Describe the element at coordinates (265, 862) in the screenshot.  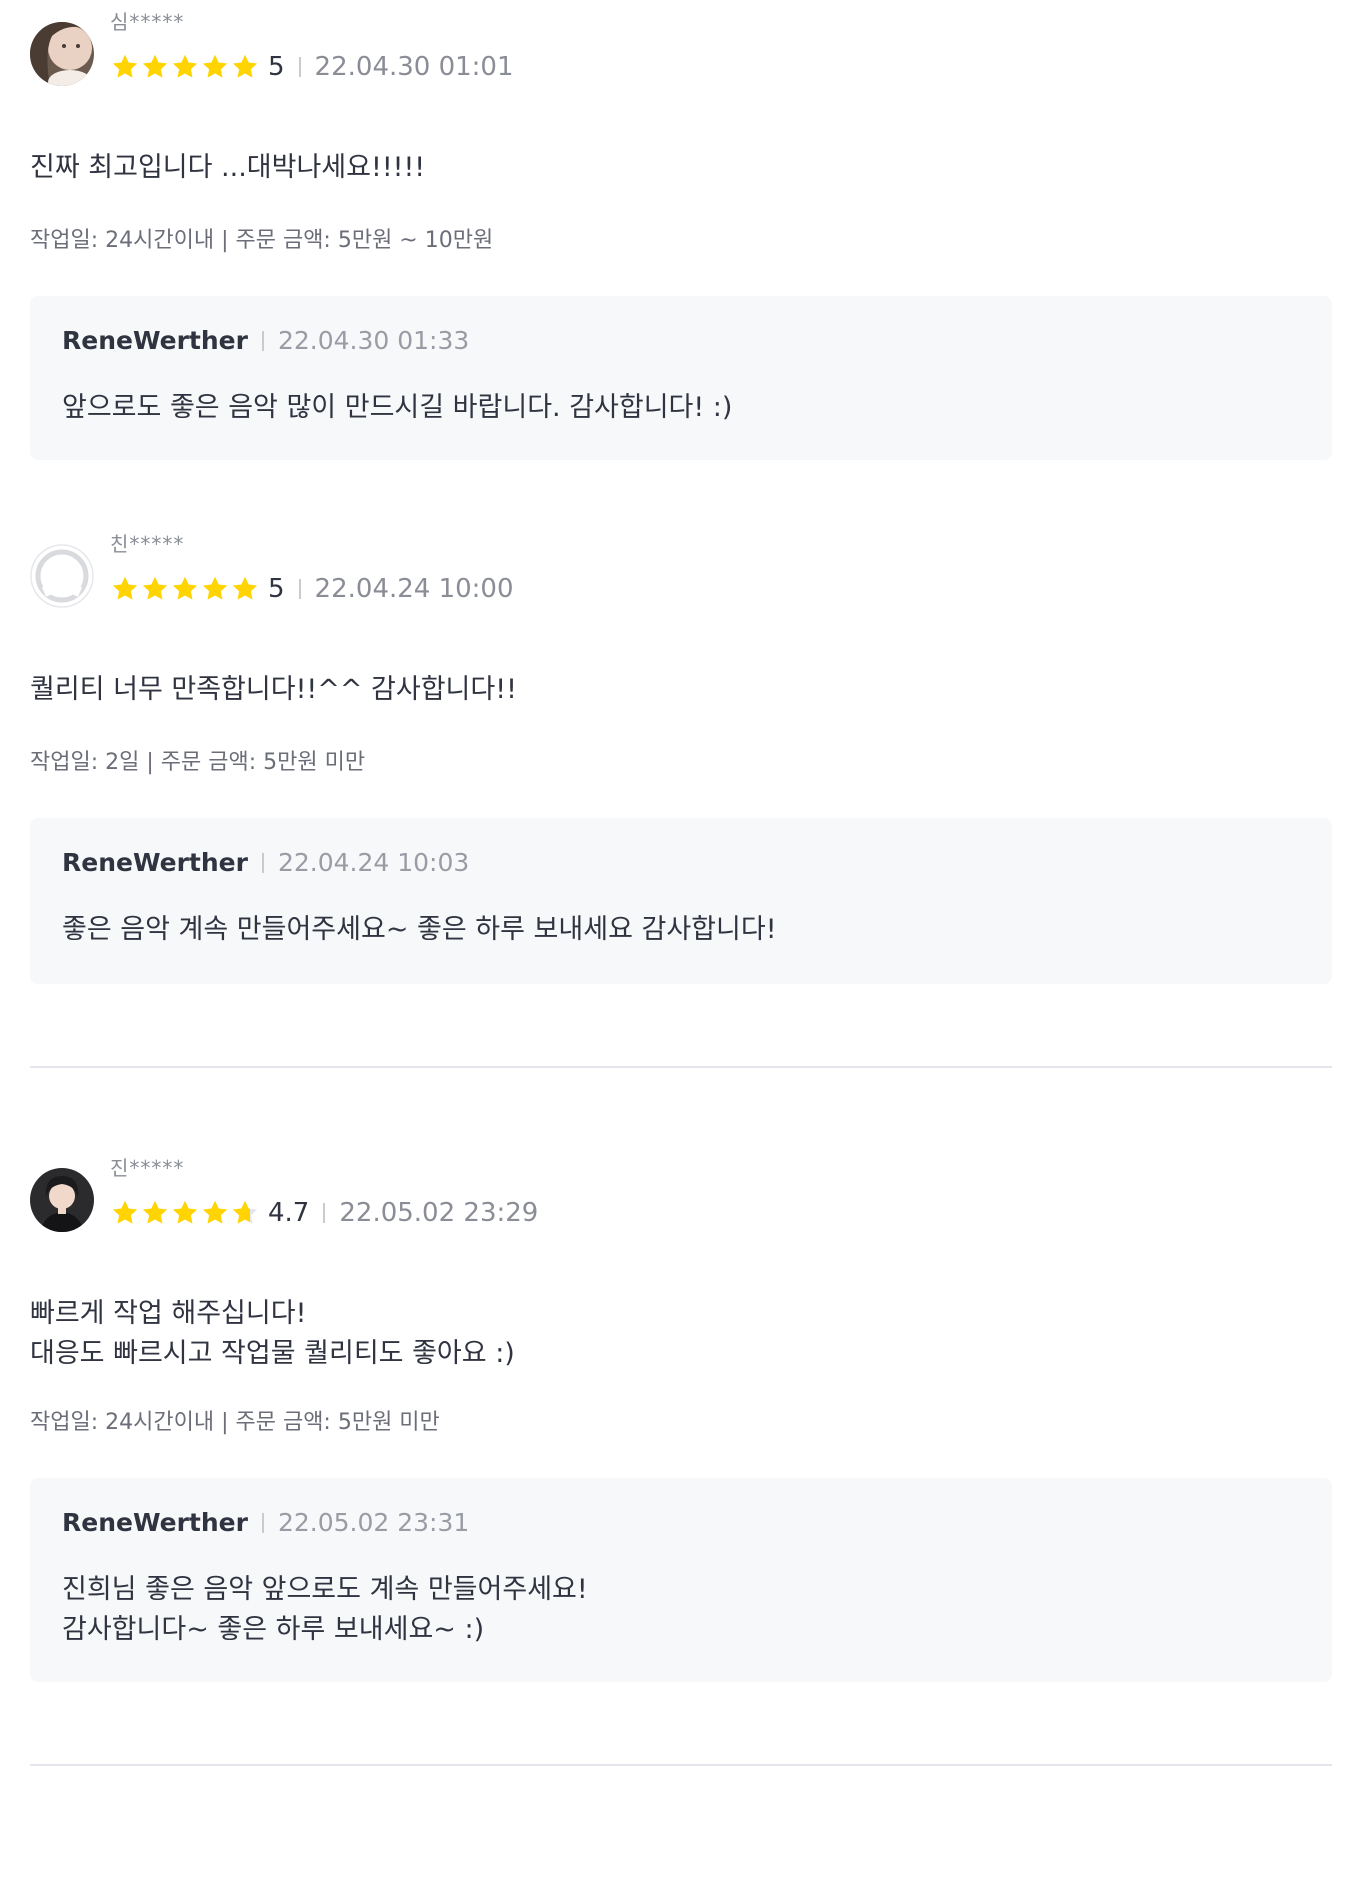
I see `reply-header: ReneWerther 22.04.24 10:03` at that location.